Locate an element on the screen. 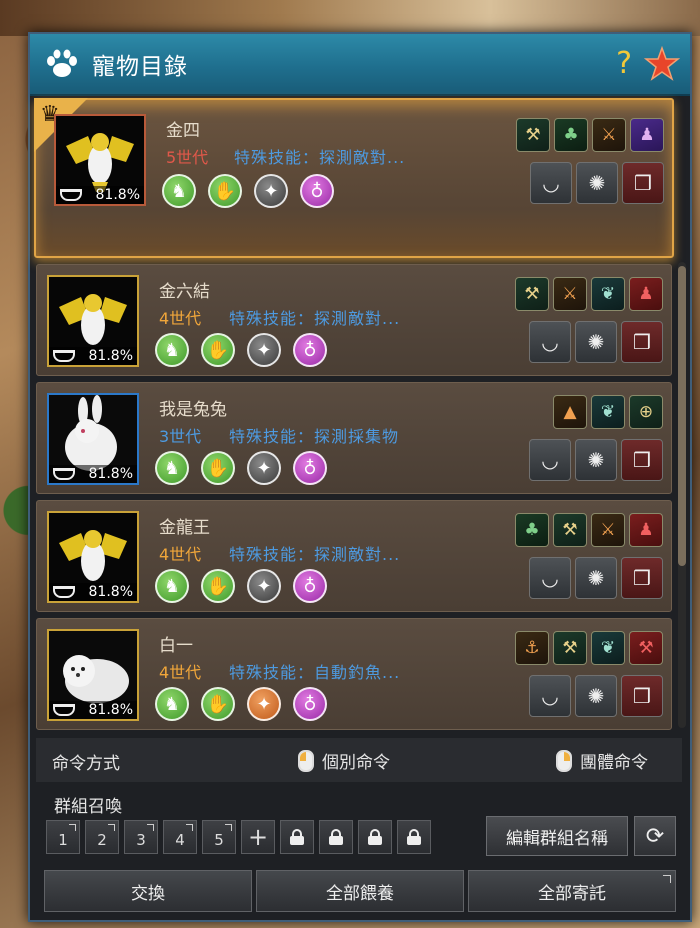  feed-all-button: 全部餵養 is located at coordinates (360, 891).